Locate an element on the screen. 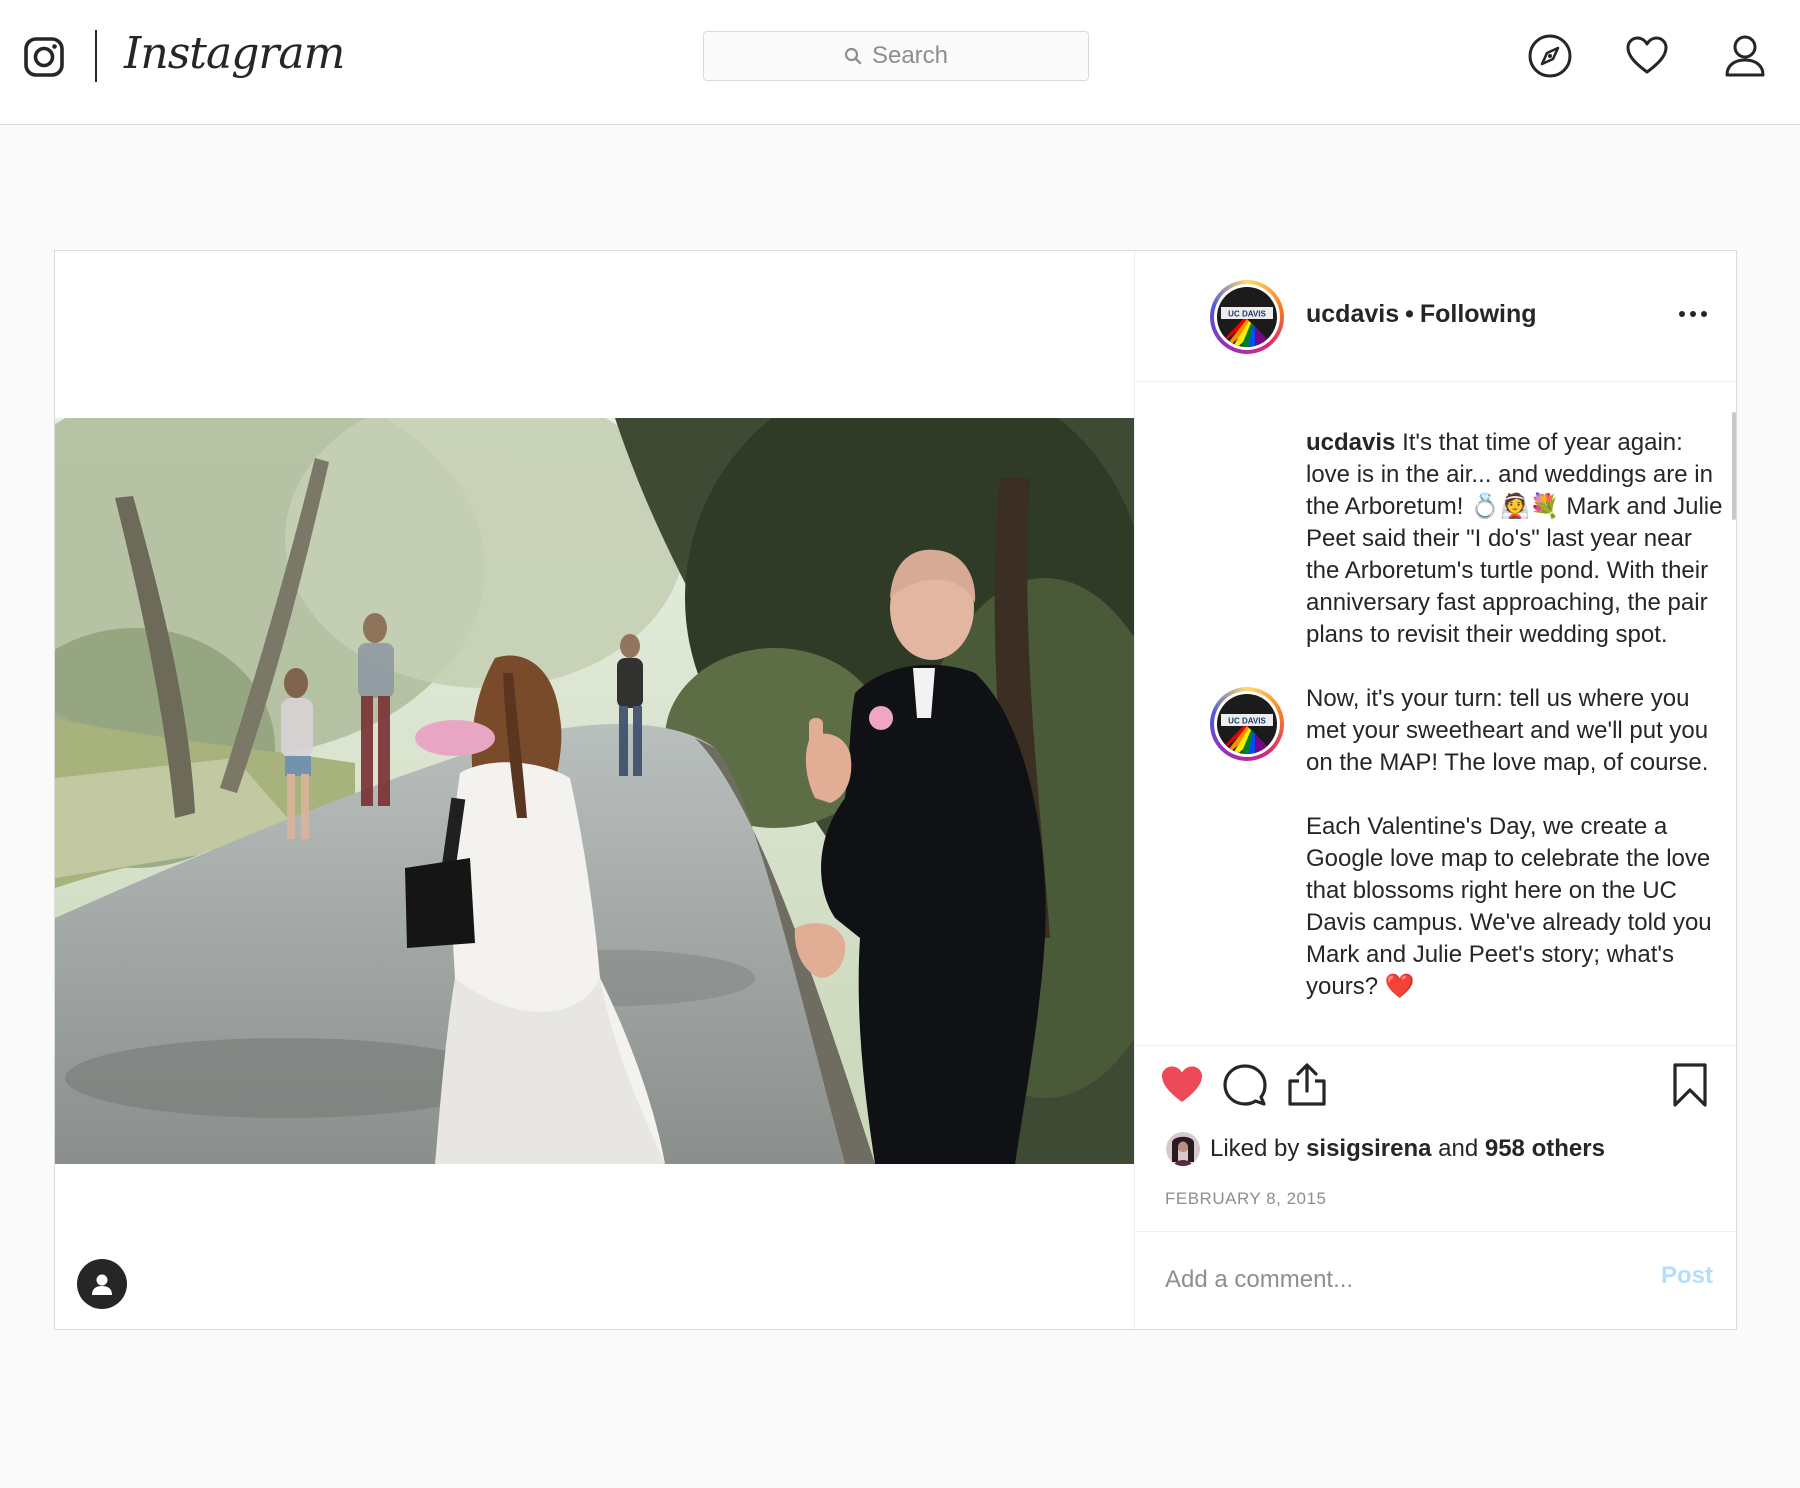 The width and height of the screenshot is (1800, 1488). post-date: FEBRUARY 8, 2015 is located at coordinates (1245, 1199).